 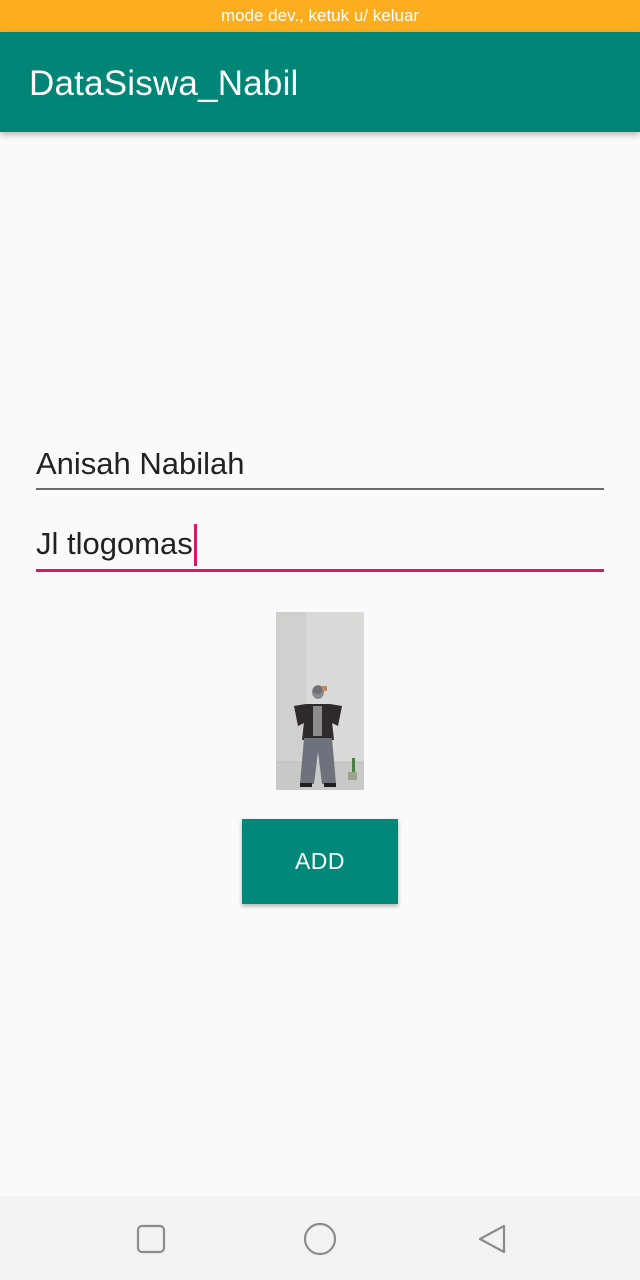 I want to click on name-input: Anisah Nabilah, so click(x=320, y=467).